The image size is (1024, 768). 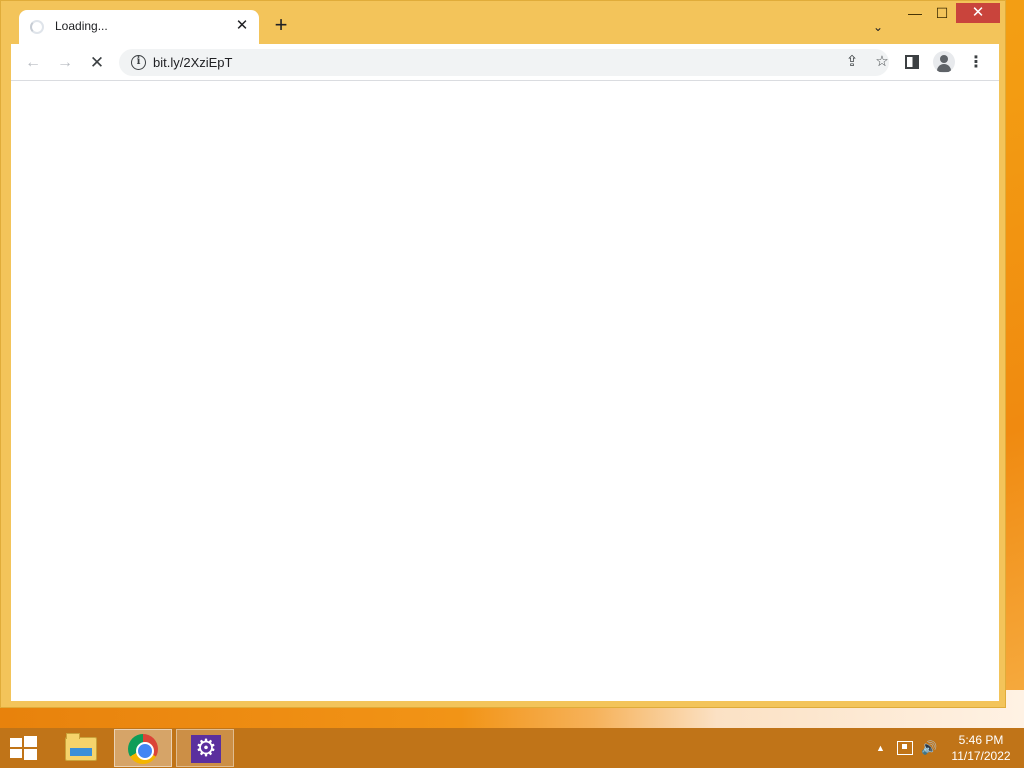 I want to click on taskbar-settings: ⚙, so click(x=205, y=748).